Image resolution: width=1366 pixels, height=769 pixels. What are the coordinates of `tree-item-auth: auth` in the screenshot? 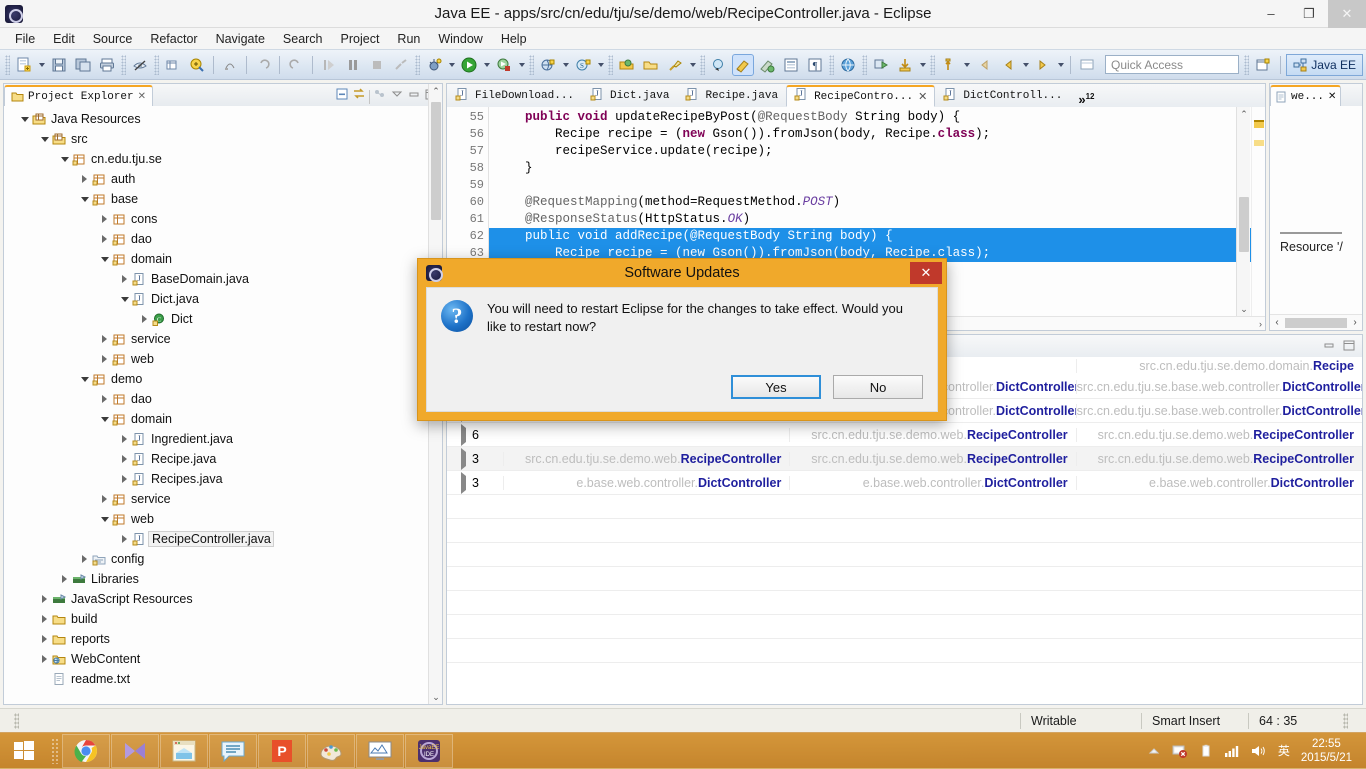 It's located at (223, 179).